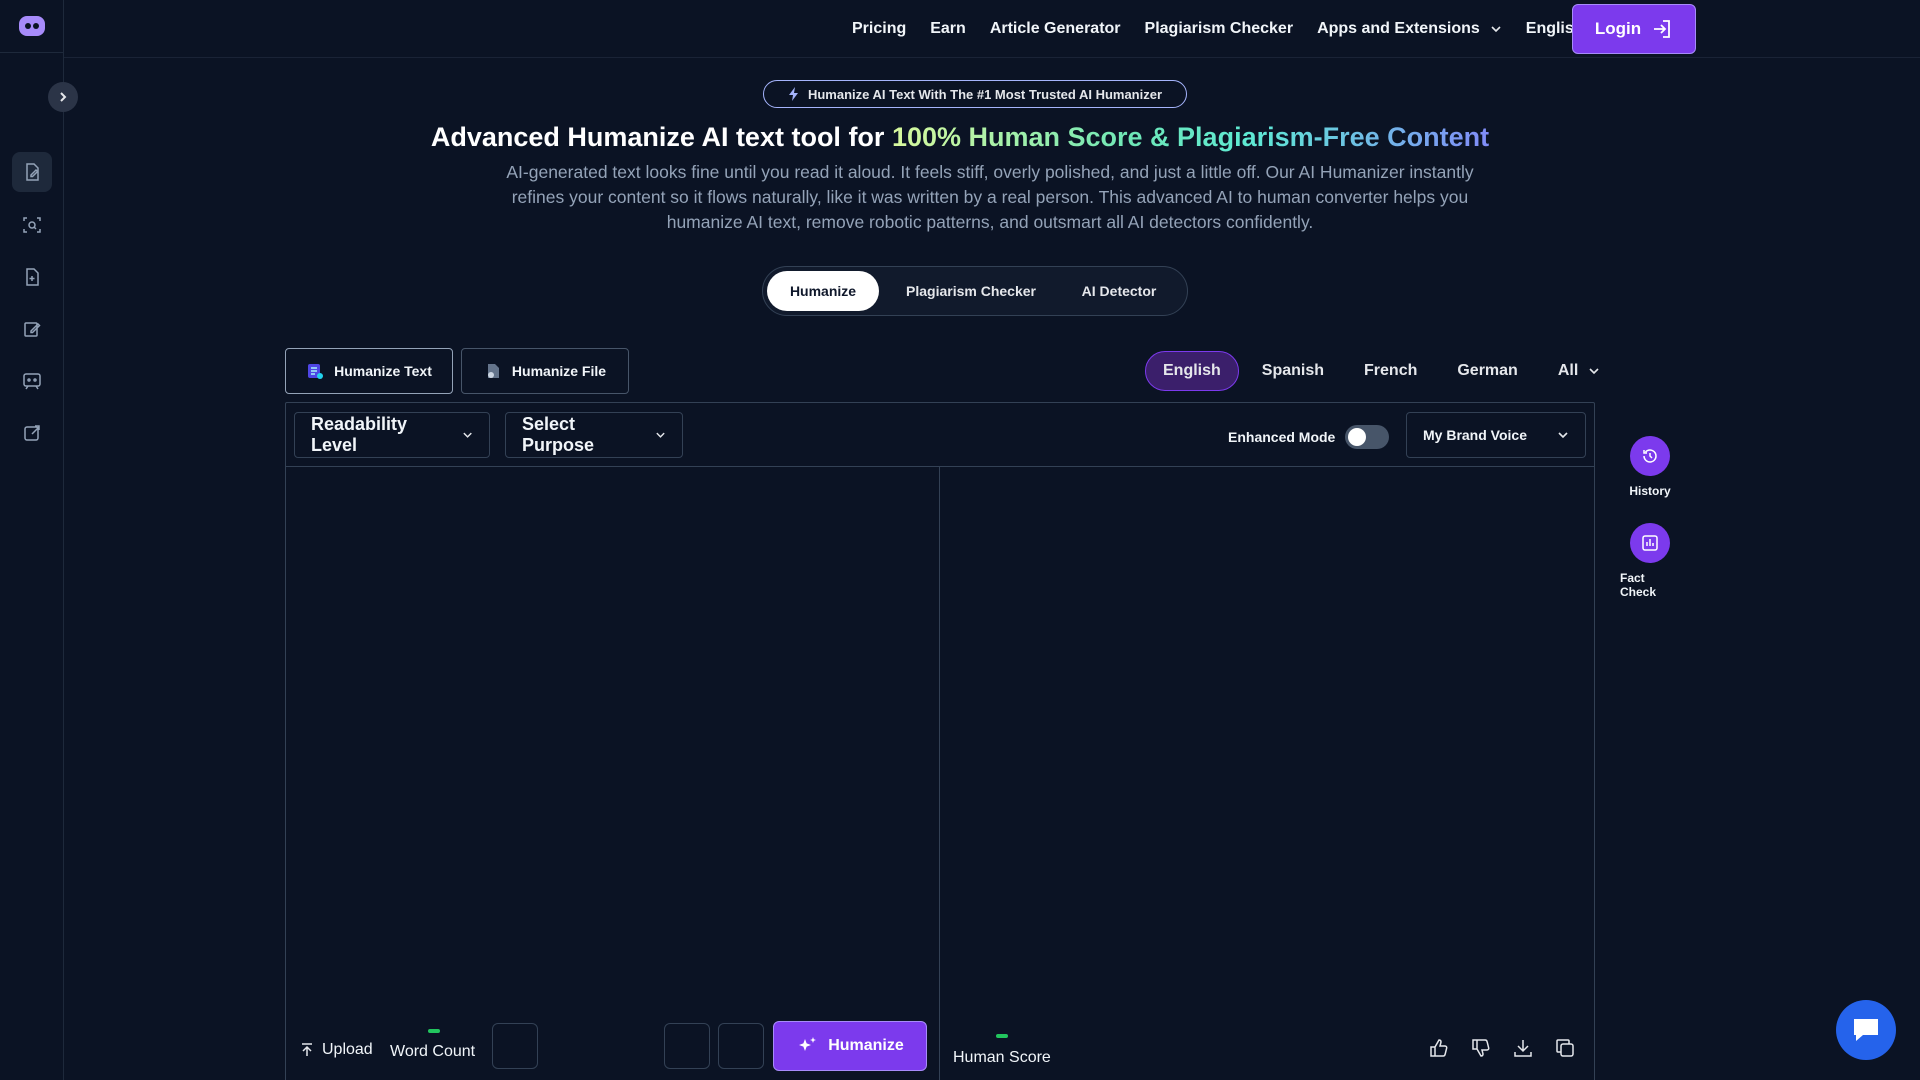 The width and height of the screenshot is (1920, 1080). What do you see at coordinates (661, 137) in the screenshot?
I see `headline-plain: Advanced Humanize AI text tool for` at bounding box center [661, 137].